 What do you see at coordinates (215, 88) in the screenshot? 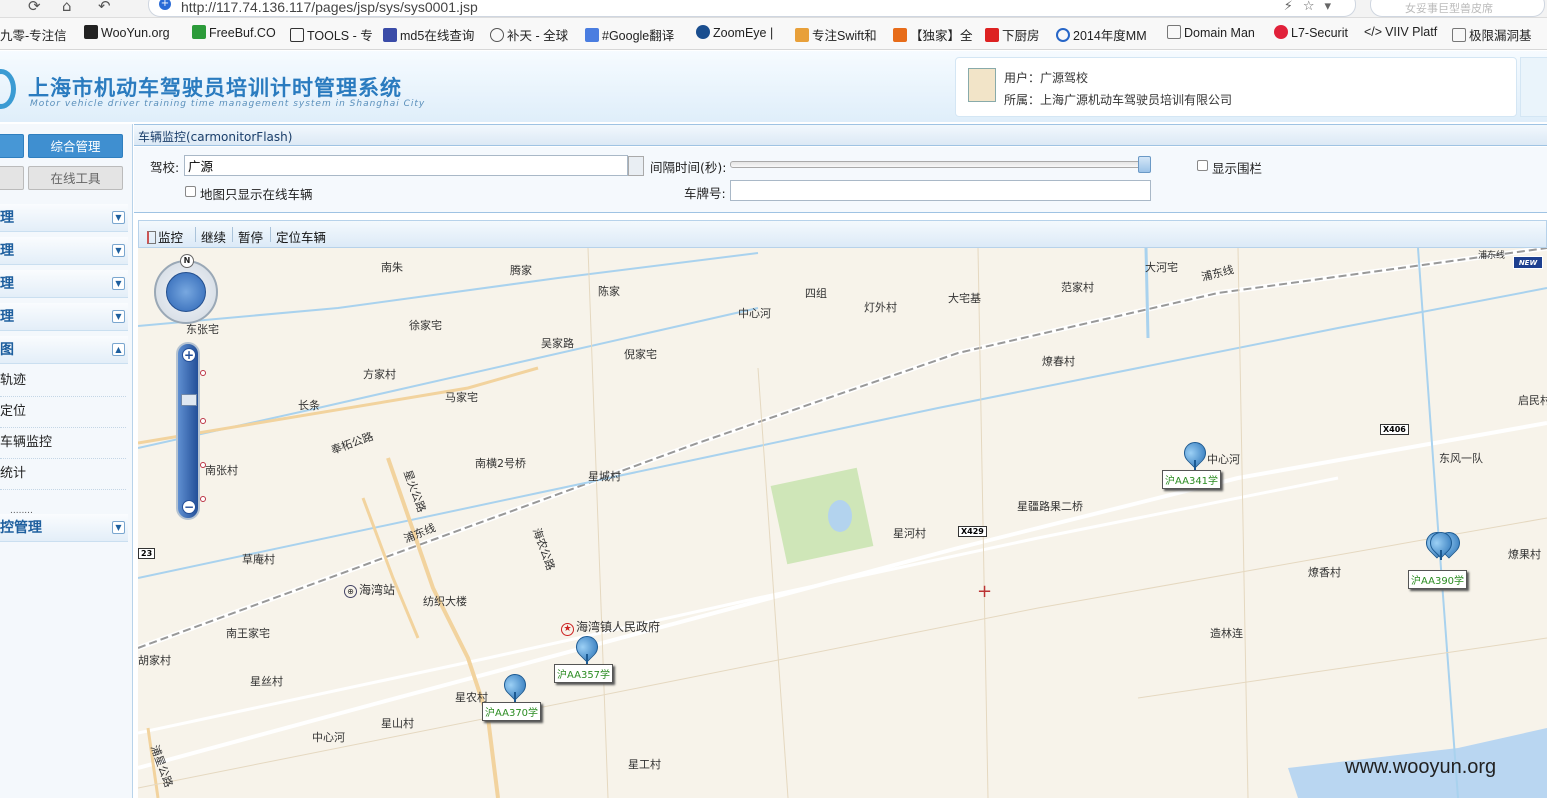
I see `app-title: 上海市机动车驾驶员培训计时管理系统` at bounding box center [215, 88].